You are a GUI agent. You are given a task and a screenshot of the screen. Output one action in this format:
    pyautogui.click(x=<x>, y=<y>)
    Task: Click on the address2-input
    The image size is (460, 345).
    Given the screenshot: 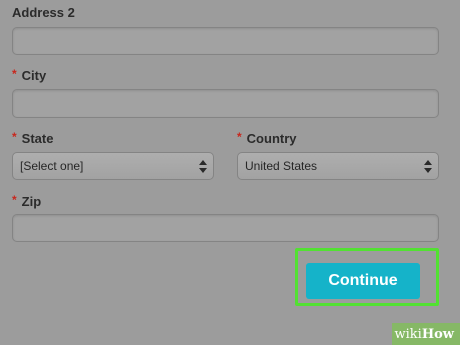 What is the action you would take?
    pyautogui.click(x=225, y=41)
    